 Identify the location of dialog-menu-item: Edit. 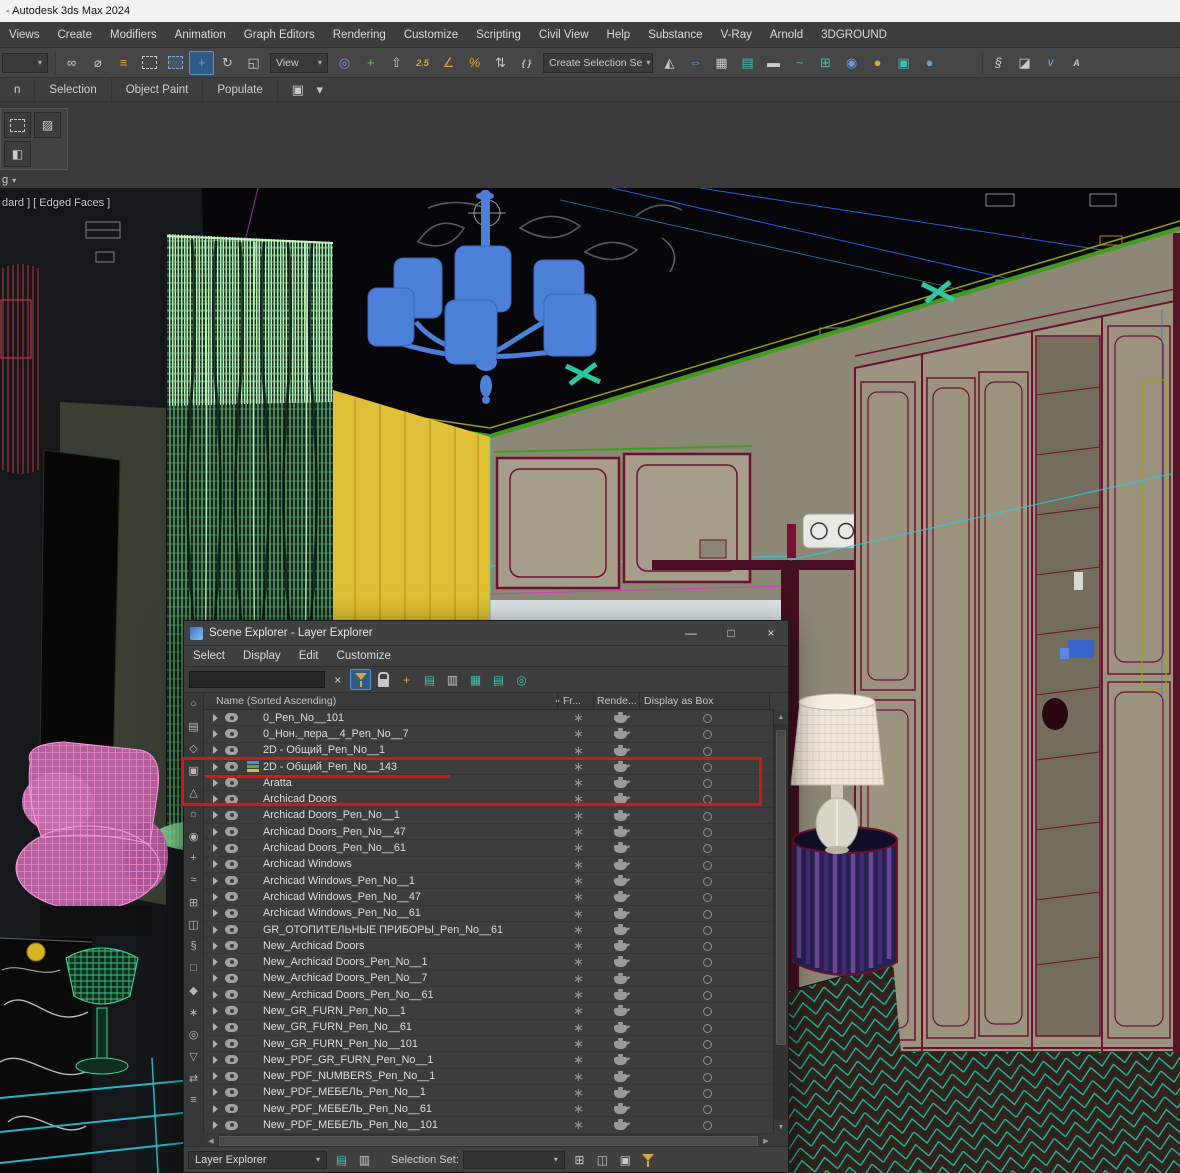
(309, 656).